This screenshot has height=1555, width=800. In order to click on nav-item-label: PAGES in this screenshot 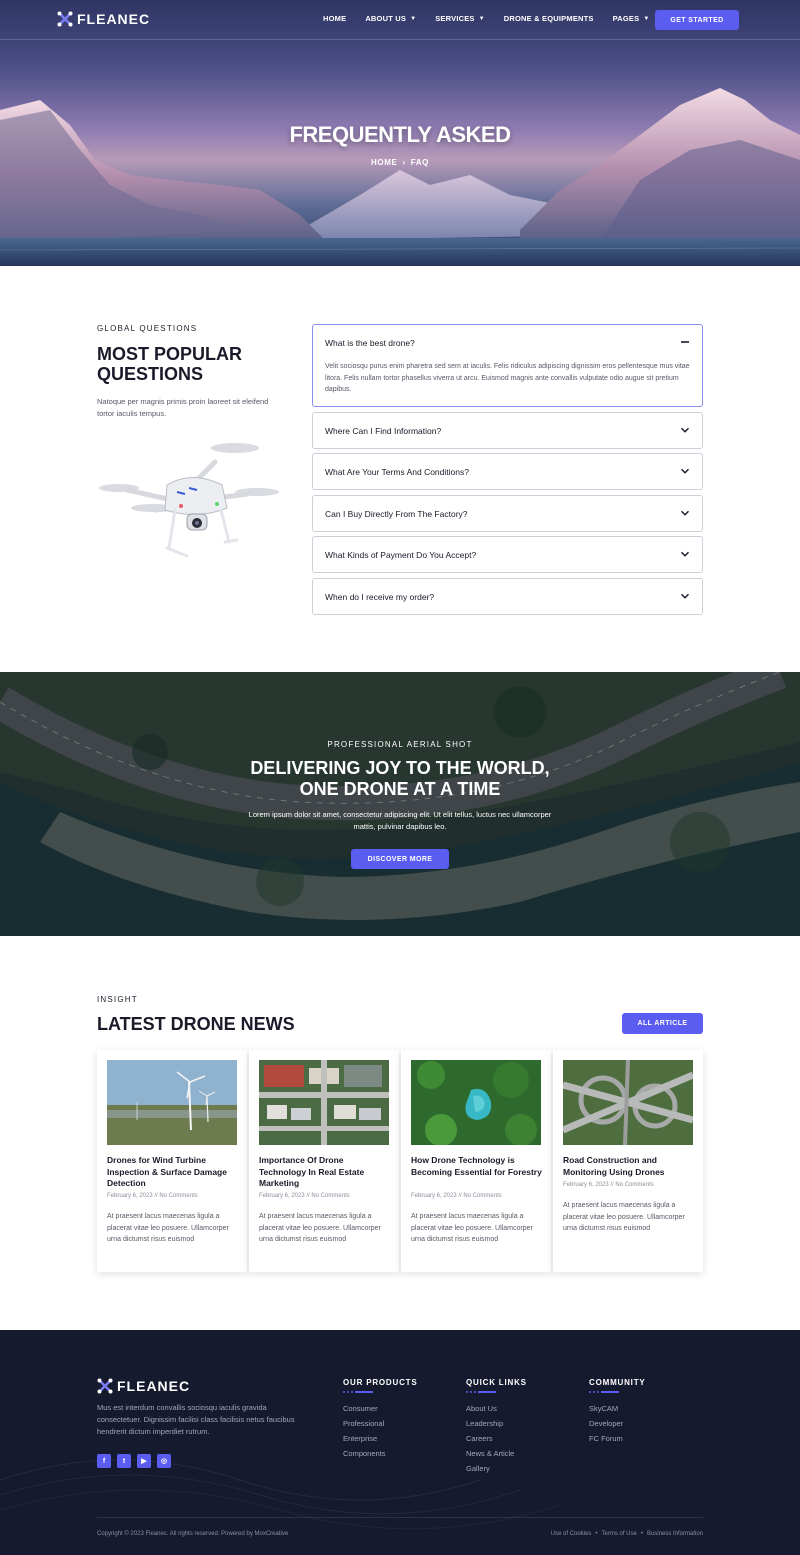, I will do `click(626, 18)`.